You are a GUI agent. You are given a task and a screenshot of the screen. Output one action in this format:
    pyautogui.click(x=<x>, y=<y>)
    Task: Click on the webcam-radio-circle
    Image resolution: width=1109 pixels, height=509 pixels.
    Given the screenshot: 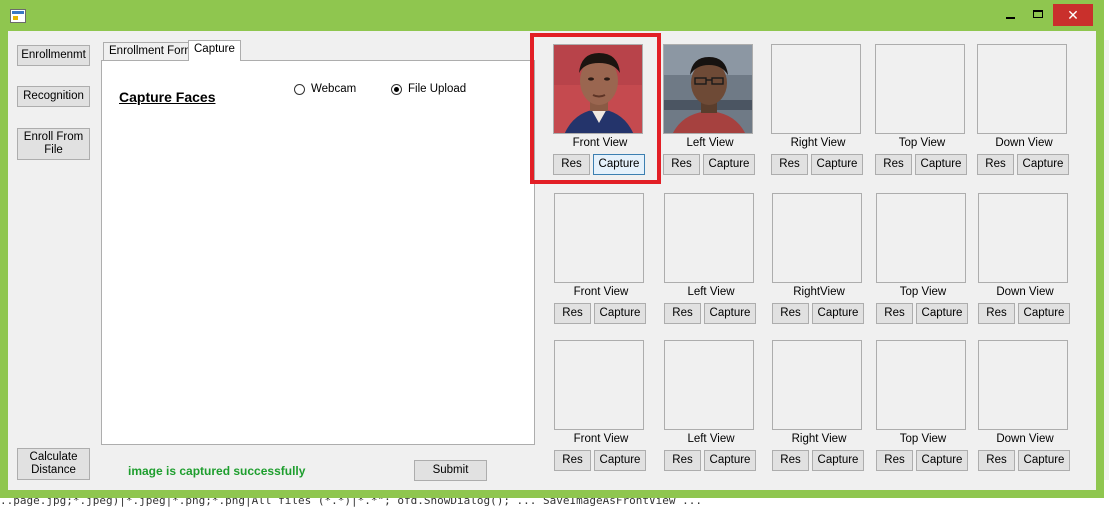 What is the action you would take?
    pyautogui.click(x=299, y=89)
    